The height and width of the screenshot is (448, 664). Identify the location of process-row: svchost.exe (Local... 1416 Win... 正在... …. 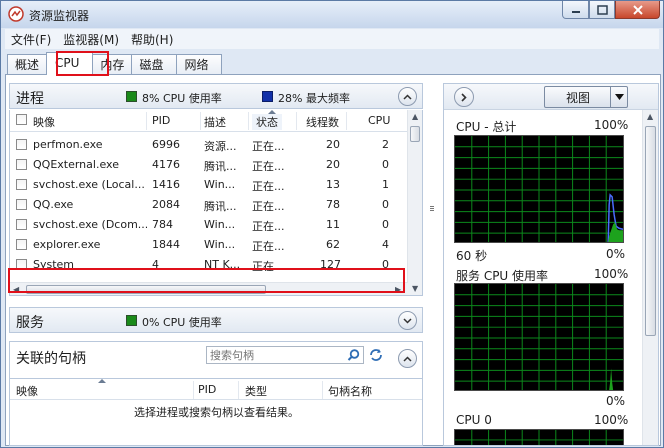
(209, 185).